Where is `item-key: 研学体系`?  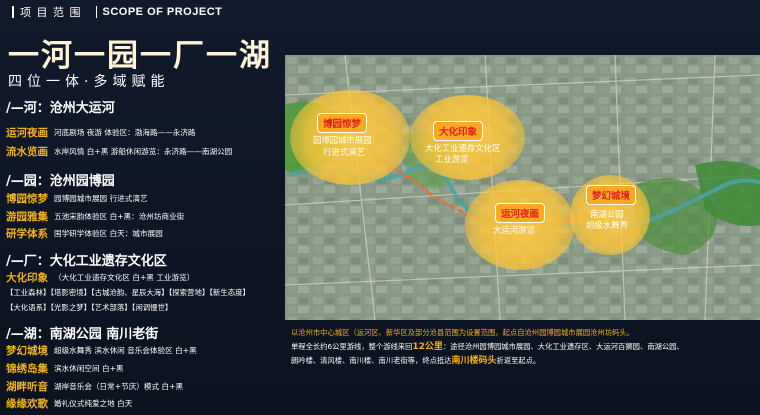
item-key: 研学体系 is located at coordinates (27, 233).